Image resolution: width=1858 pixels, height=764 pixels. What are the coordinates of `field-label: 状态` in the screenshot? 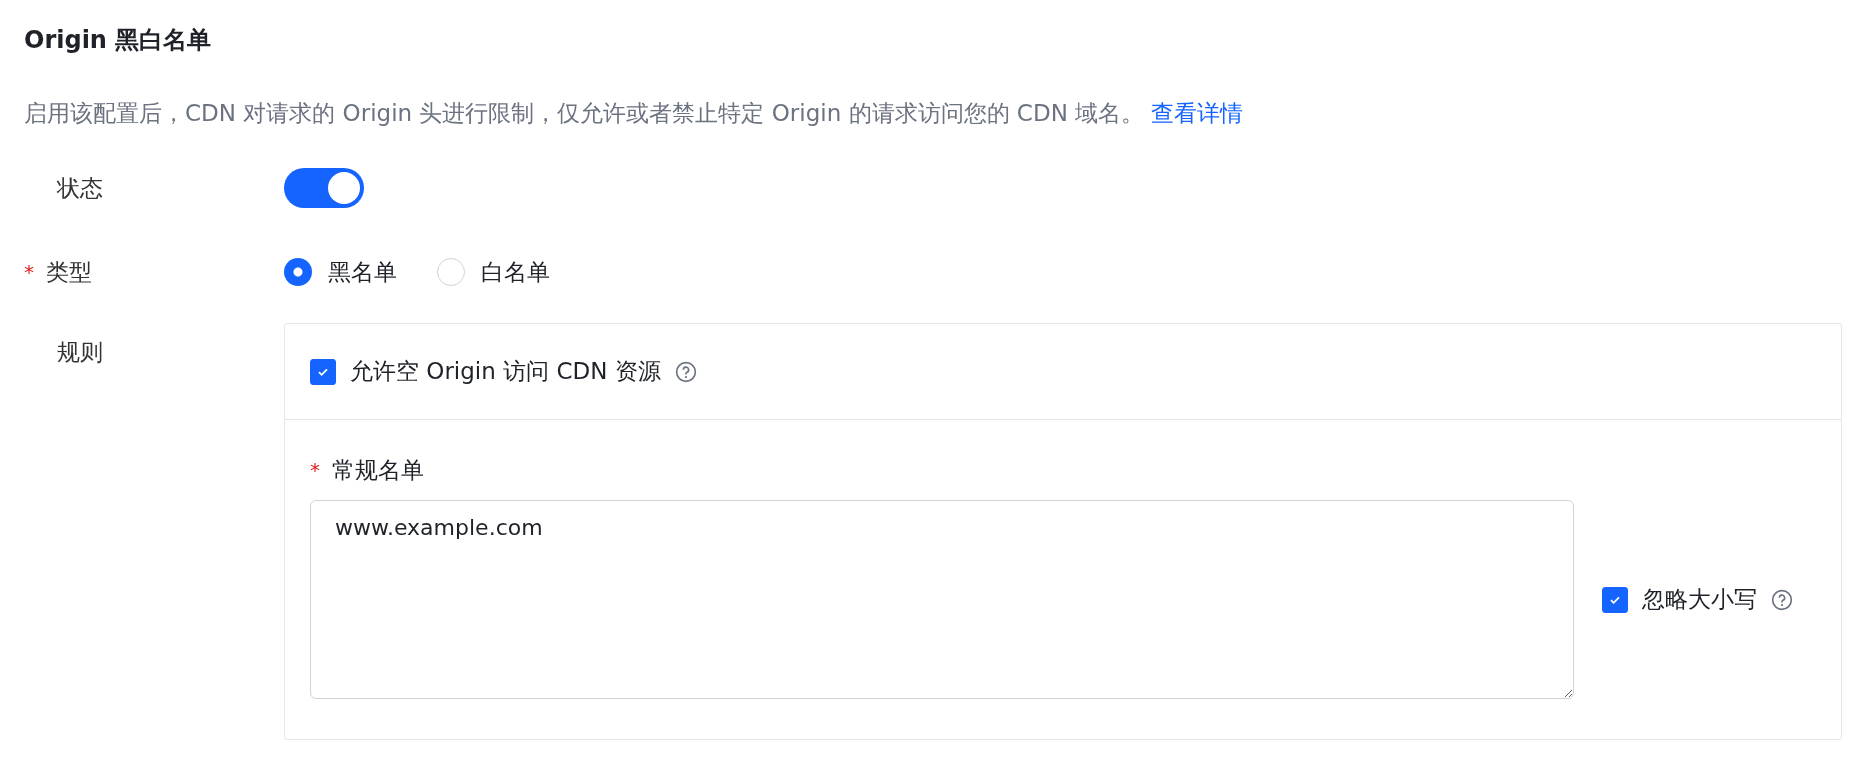 It's located at (80, 188).